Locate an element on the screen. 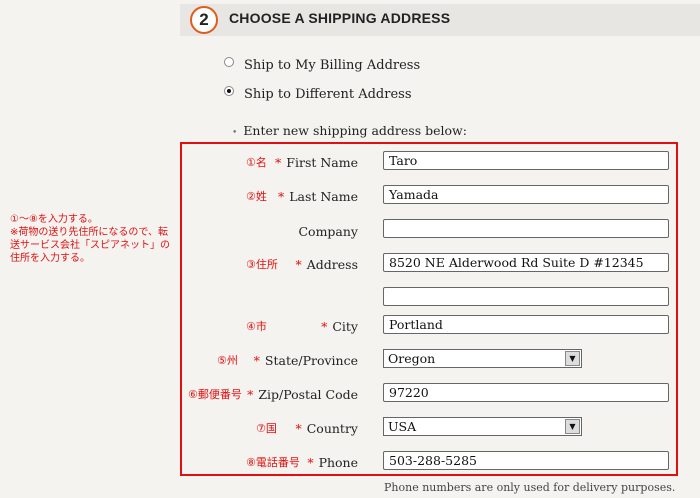 This screenshot has height=498, width=700. country-select: USA ▼ is located at coordinates (482, 426).